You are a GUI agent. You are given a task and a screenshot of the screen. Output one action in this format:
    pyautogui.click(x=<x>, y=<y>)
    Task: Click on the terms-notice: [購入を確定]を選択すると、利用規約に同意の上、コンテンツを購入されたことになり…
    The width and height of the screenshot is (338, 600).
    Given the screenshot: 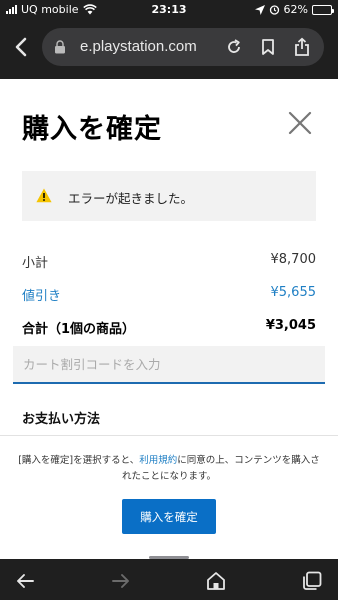 What is the action you would take?
    pyautogui.click(x=169, y=469)
    